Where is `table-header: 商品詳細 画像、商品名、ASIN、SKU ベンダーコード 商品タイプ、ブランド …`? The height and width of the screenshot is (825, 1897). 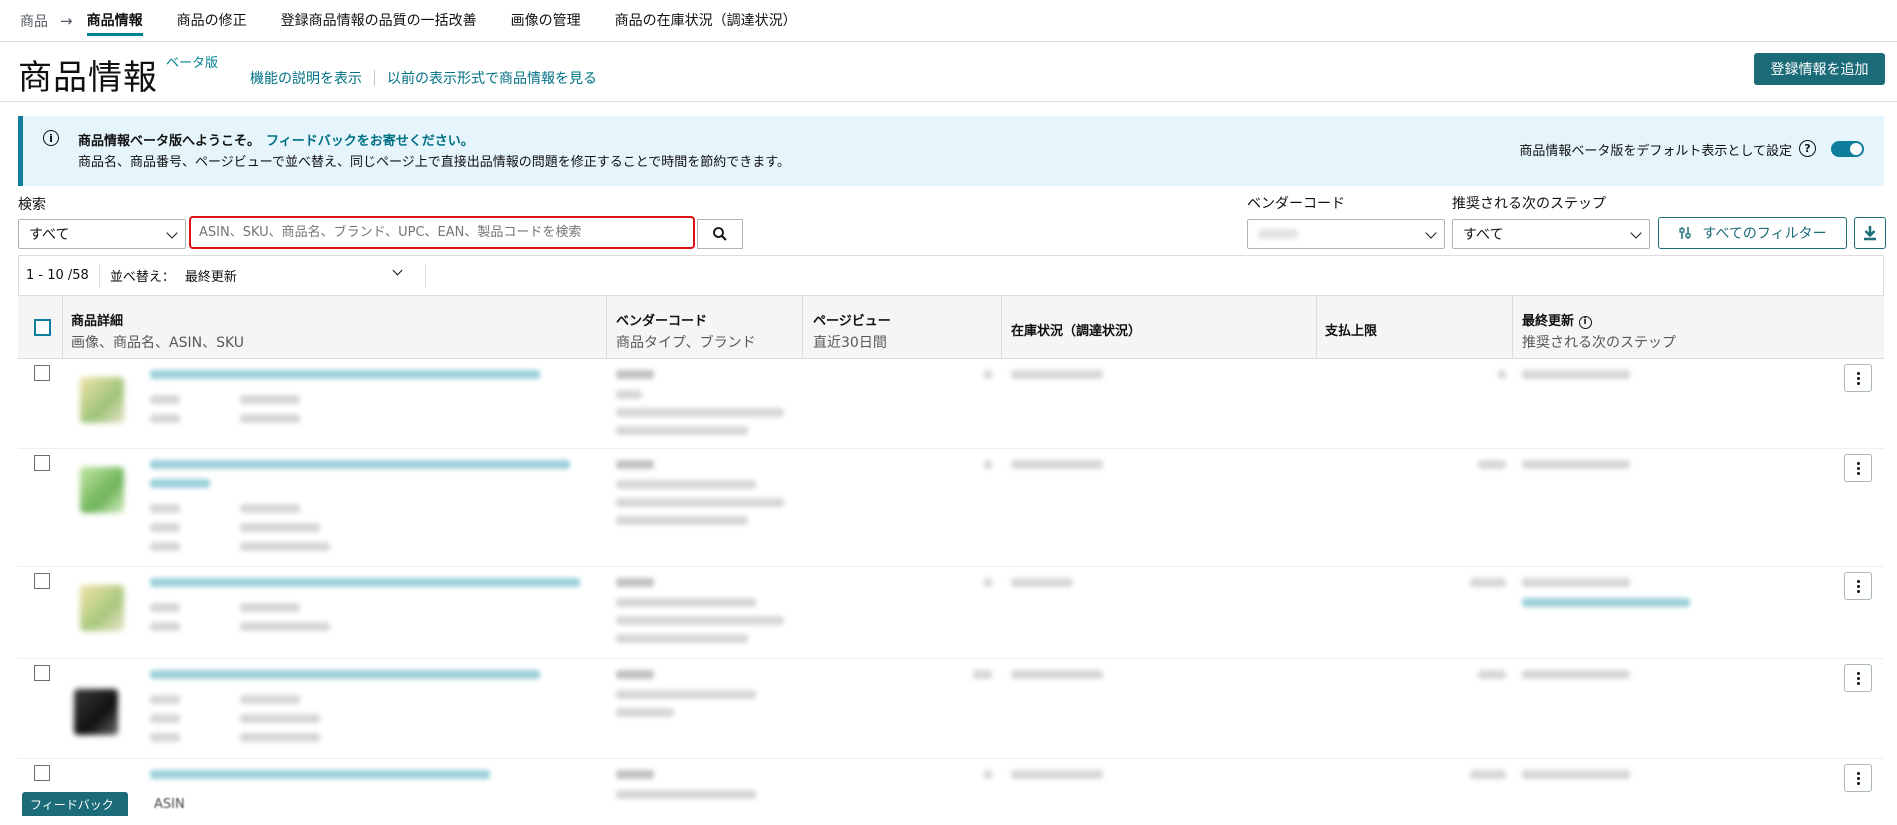
table-header: 商品詳細 画像、商品名、ASIN、SKU ベンダーコード 商品タイプ、ブランド … is located at coordinates (951, 327).